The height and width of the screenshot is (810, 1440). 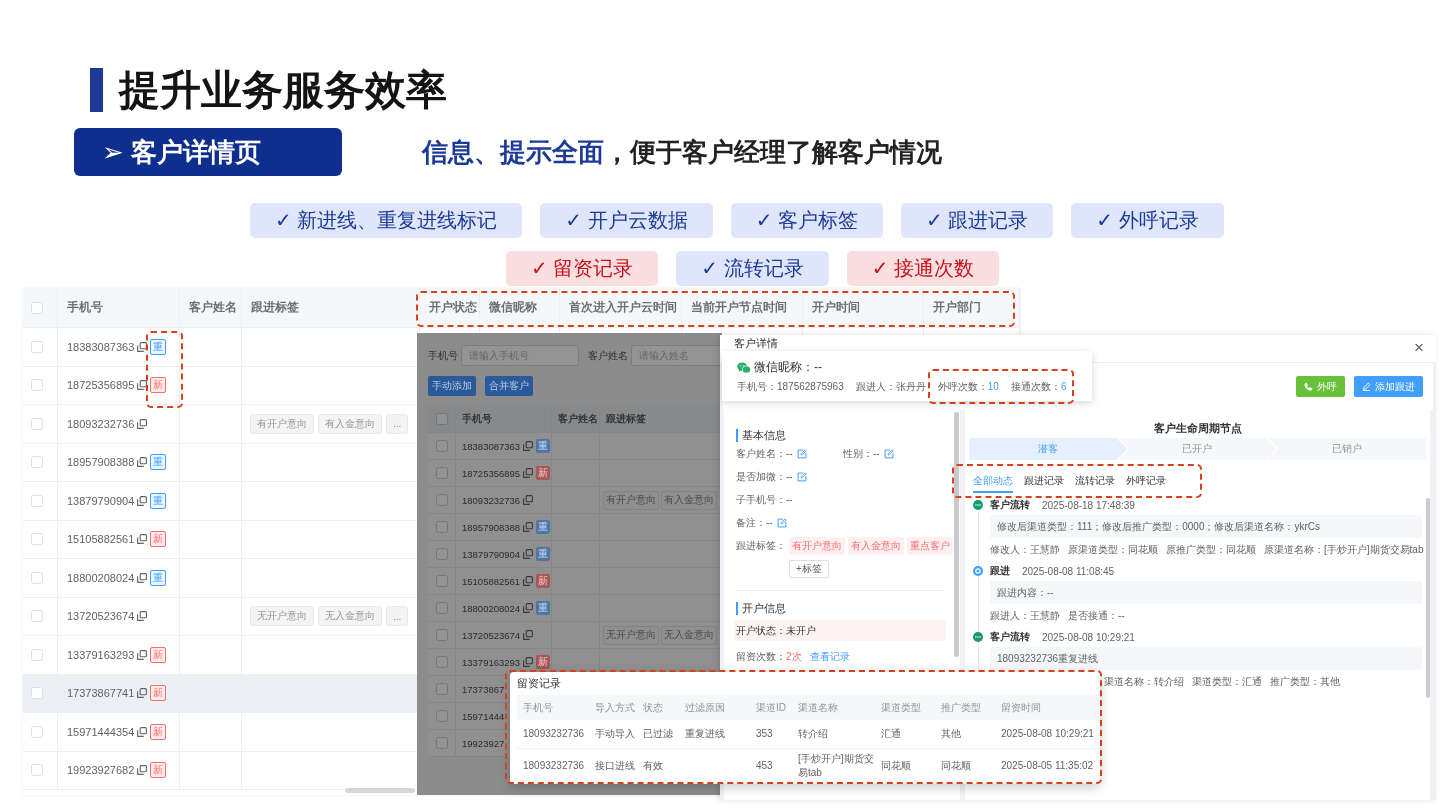 I want to click on table-cell: 同花顺, so click(x=896, y=766).